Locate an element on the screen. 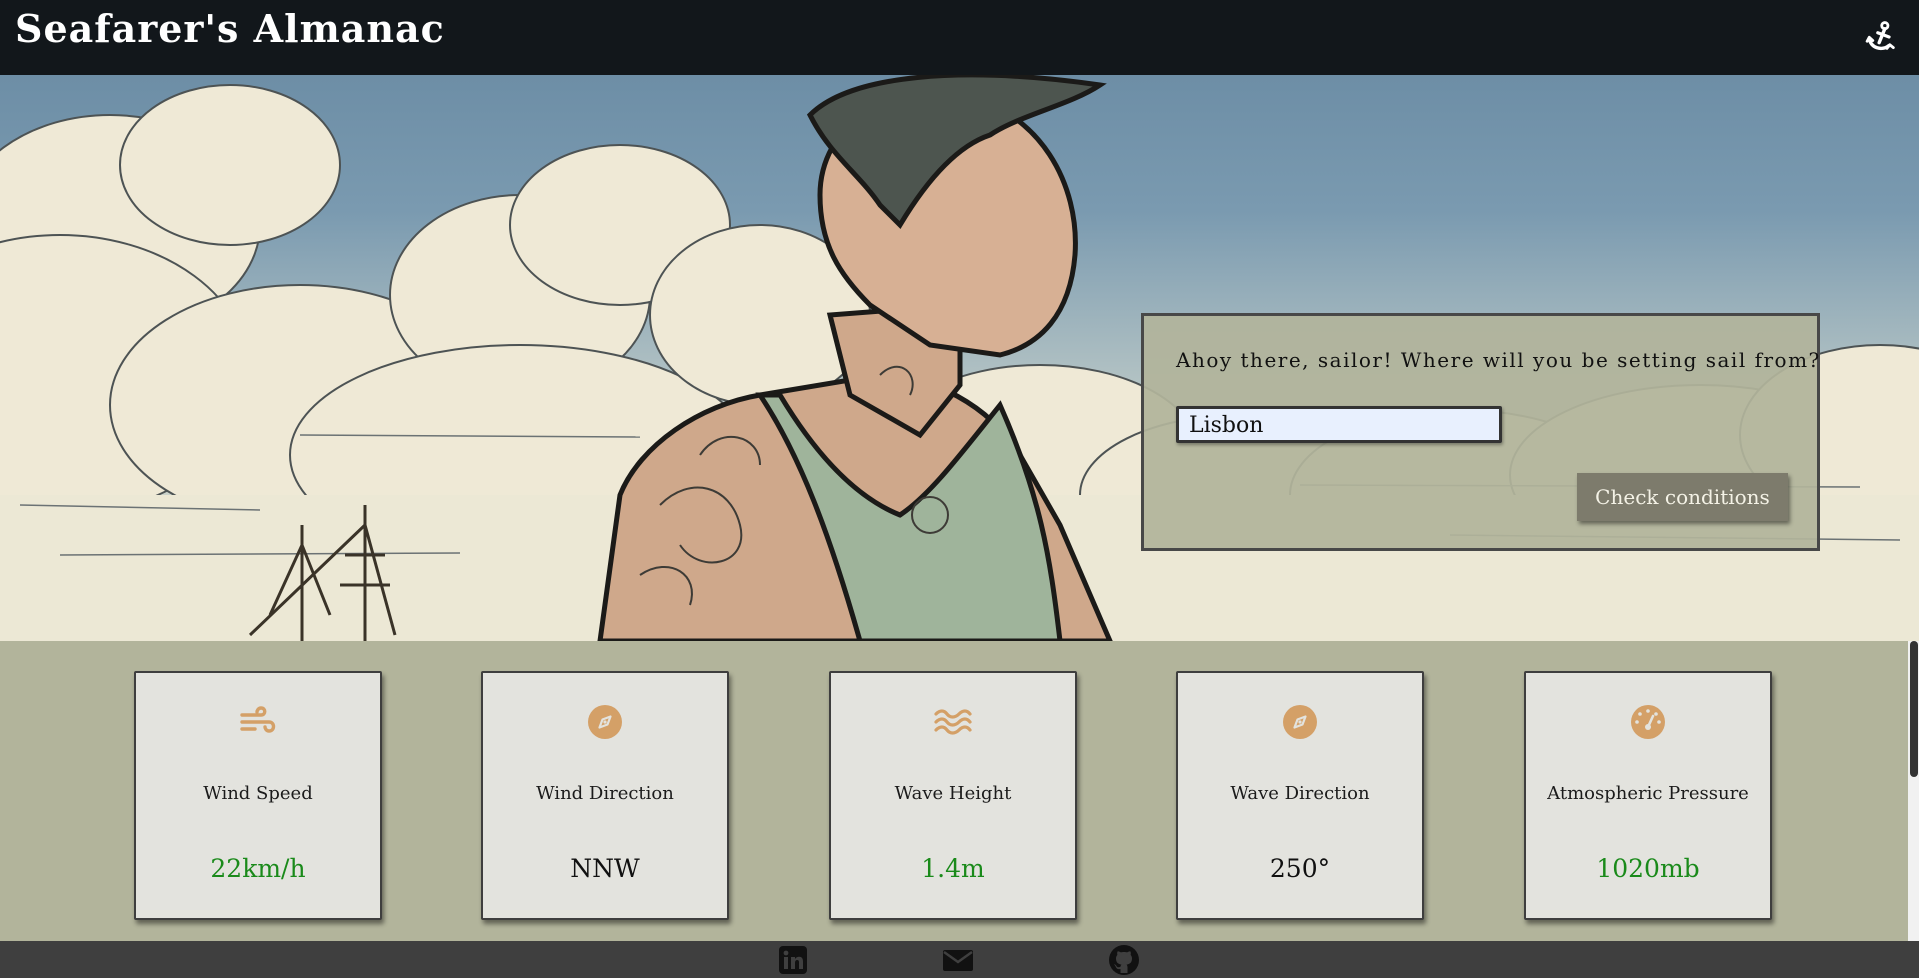  metric-card-wave-direction: Wave Direction 250° is located at coordinates (1300, 795).